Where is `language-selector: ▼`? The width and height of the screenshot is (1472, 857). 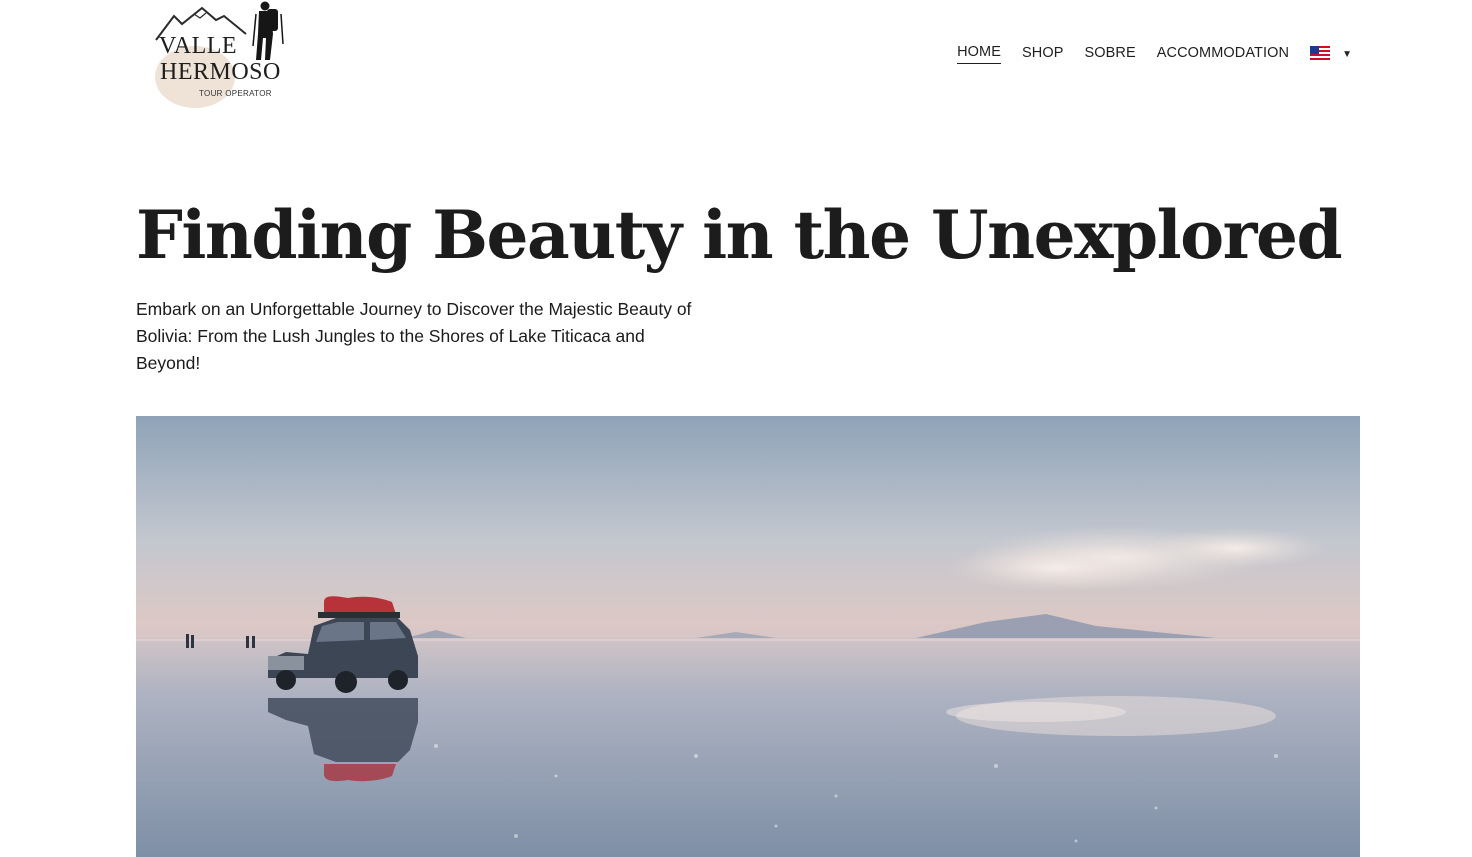 language-selector: ▼ is located at coordinates (1331, 53).